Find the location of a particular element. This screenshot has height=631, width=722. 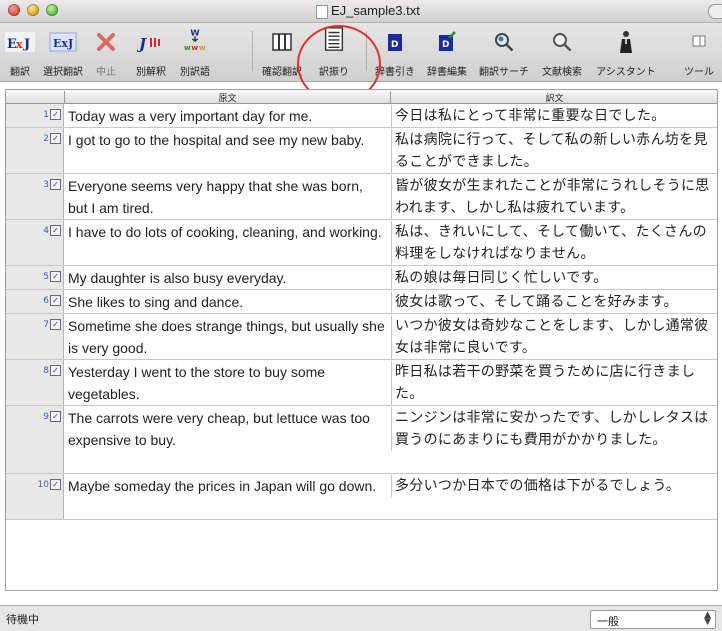

window-title: EJ_sample3.txt is located at coordinates (375, 10).